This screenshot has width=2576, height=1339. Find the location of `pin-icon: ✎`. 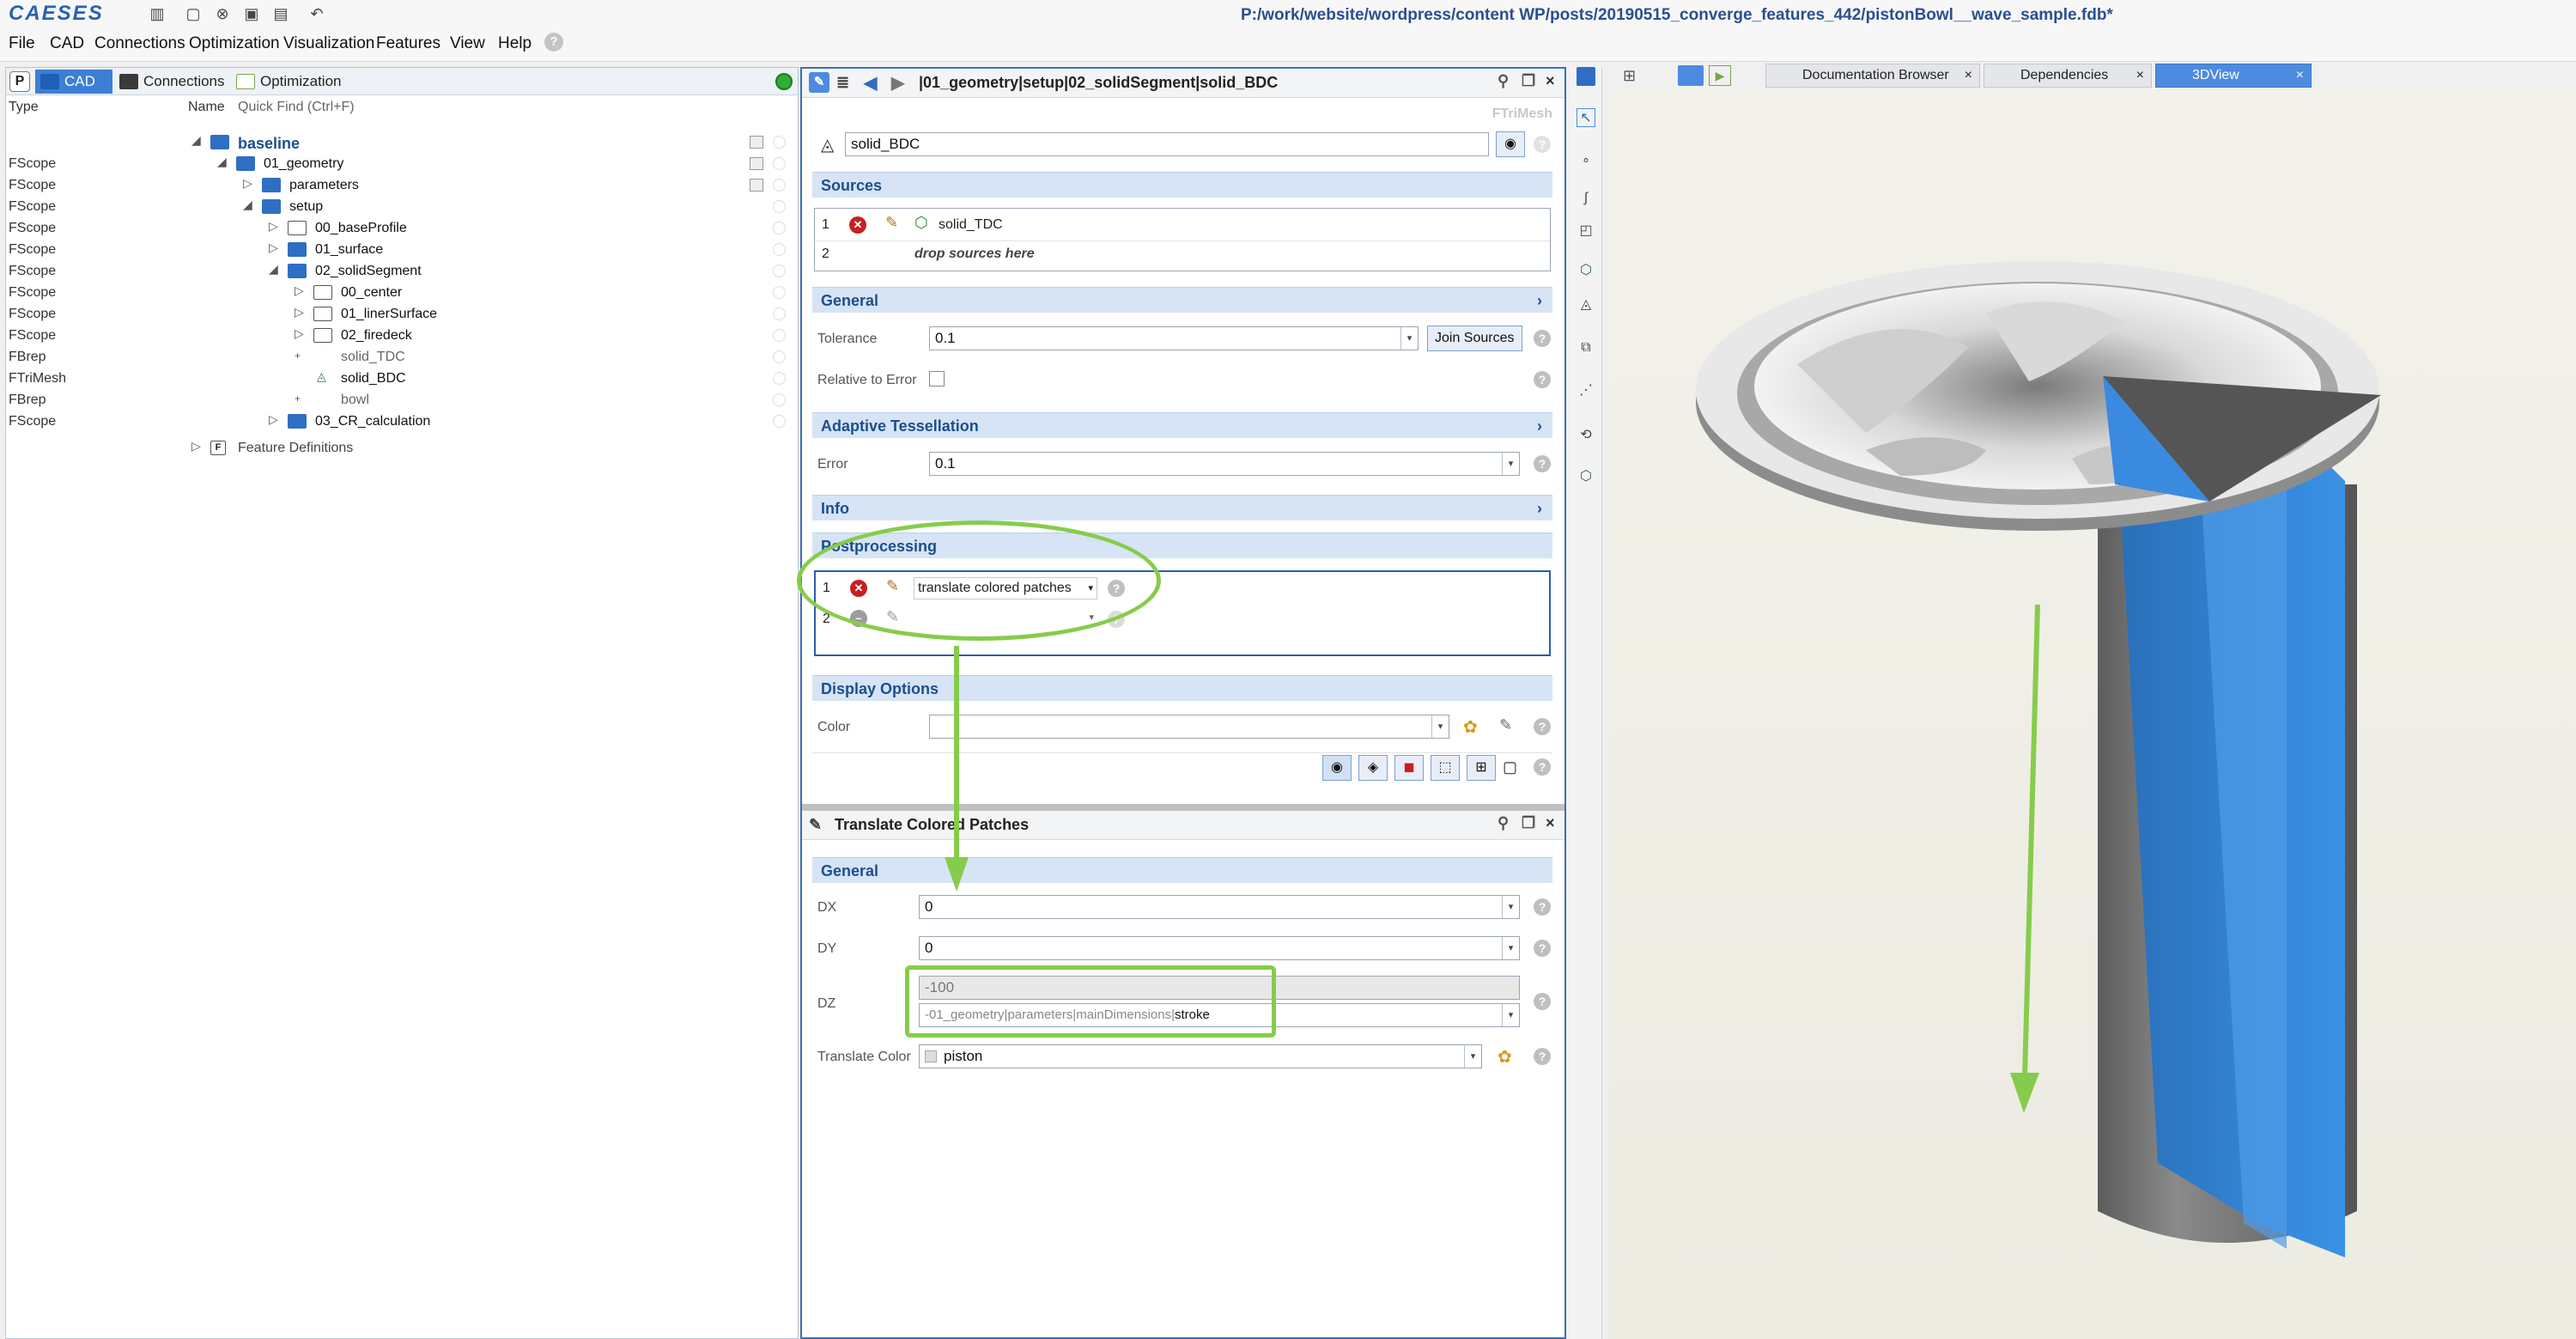

pin-icon: ✎ is located at coordinates (819, 82).